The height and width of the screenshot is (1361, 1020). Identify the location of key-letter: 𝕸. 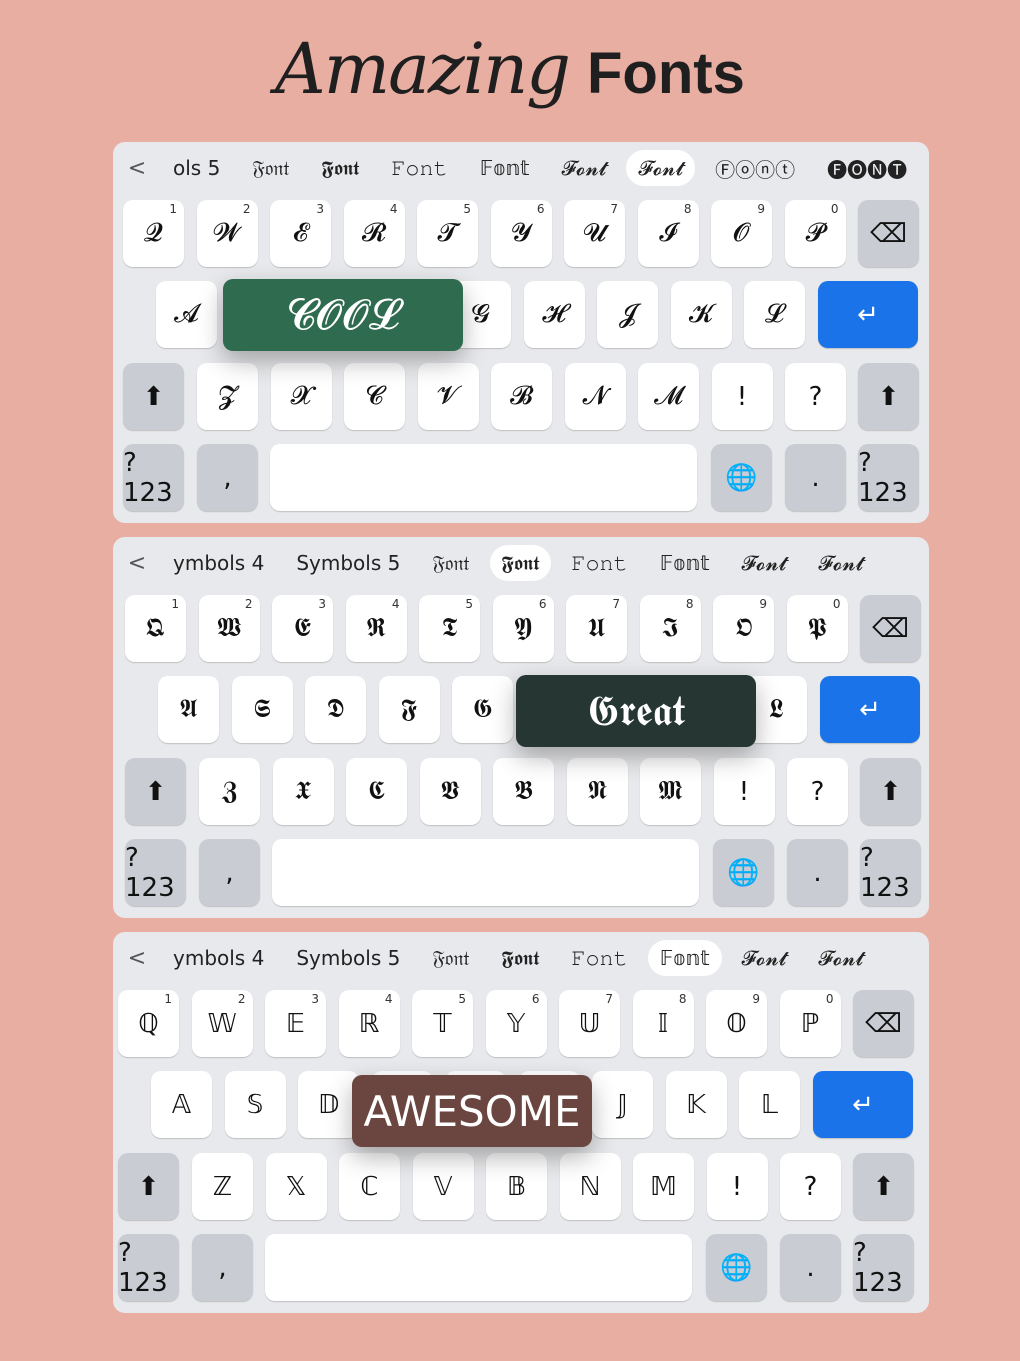
(670, 791).